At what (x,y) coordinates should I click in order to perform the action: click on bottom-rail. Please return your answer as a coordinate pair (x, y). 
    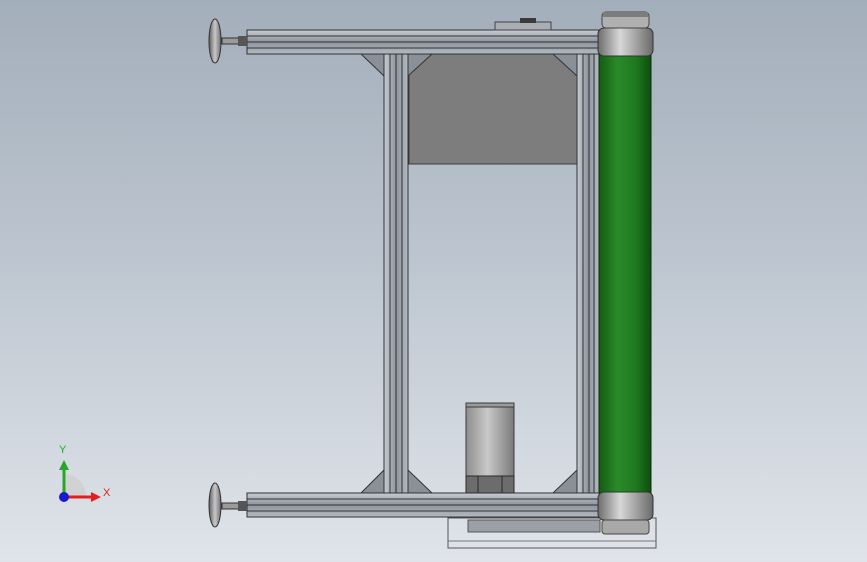
    Looking at the image, I should click on (424, 505).